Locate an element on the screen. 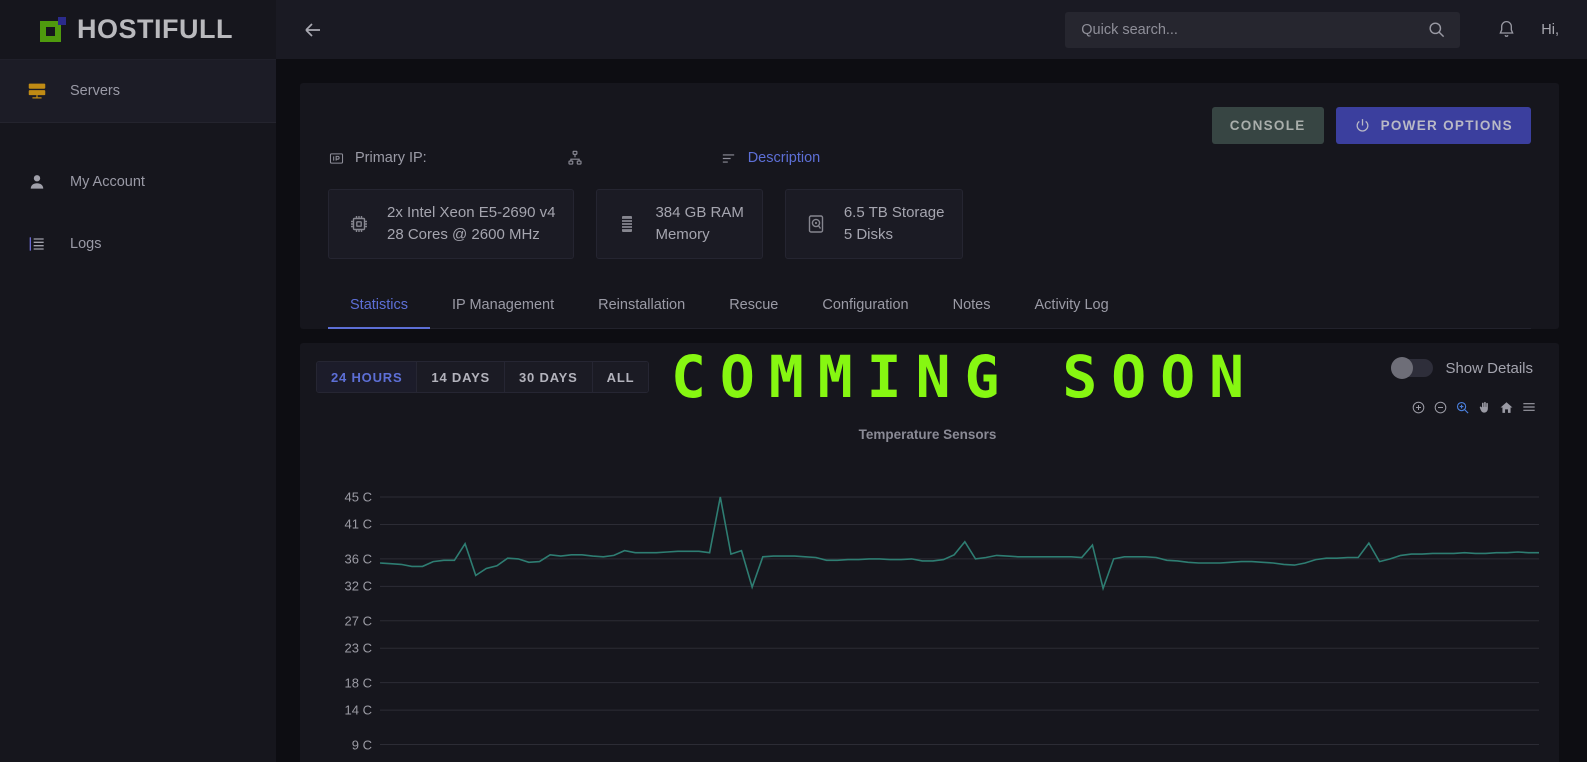  tab-ip-management-label: IP Management is located at coordinates (503, 305).